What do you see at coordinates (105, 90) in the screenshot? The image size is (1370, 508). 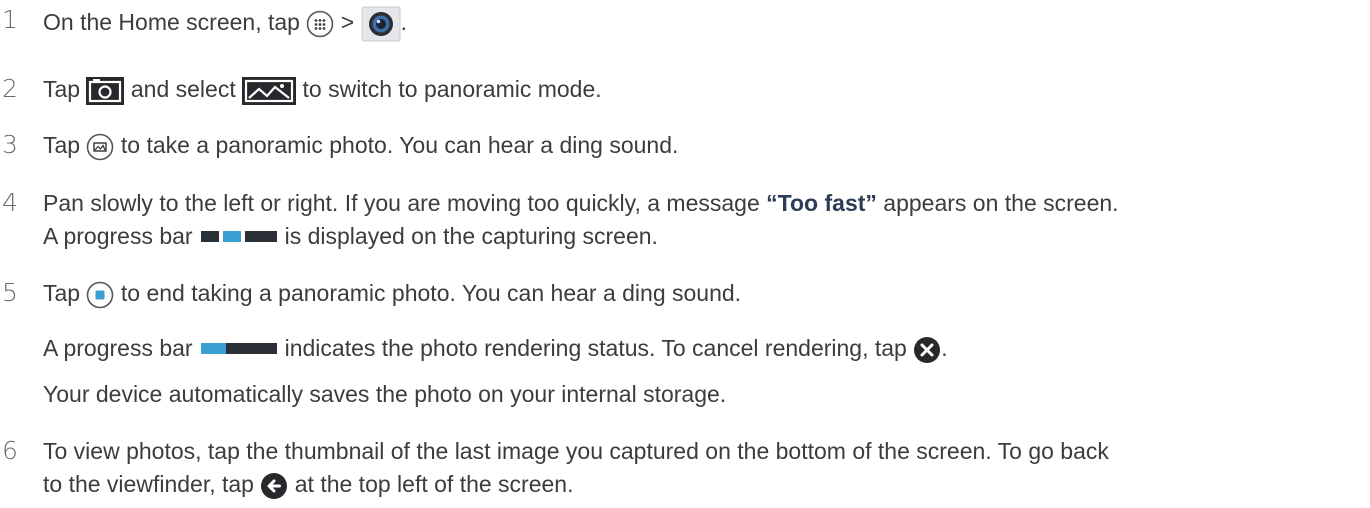 I see `camera-mode-icon` at bounding box center [105, 90].